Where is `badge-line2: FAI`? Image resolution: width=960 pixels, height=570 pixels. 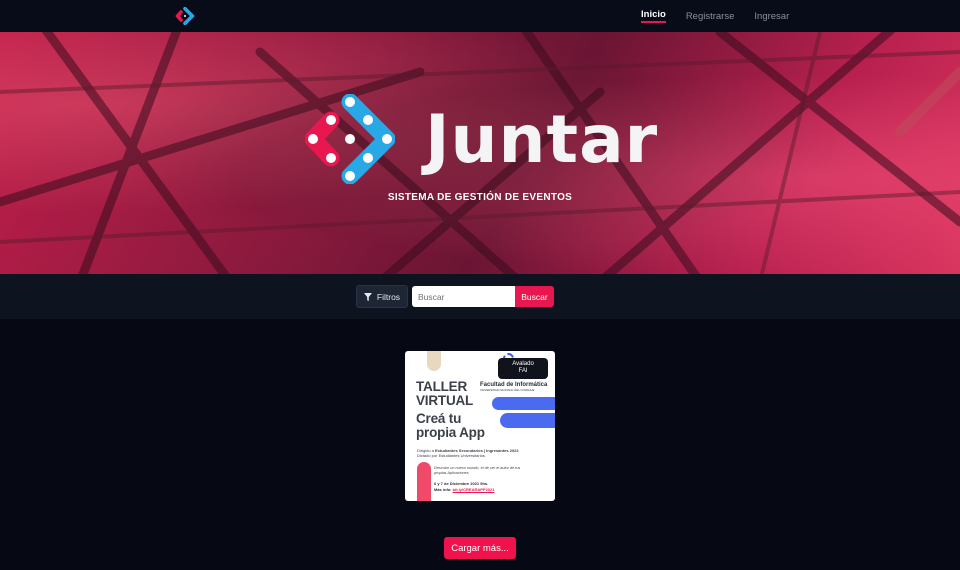
badge-line2: FAI is located at coordinates (523, 371).